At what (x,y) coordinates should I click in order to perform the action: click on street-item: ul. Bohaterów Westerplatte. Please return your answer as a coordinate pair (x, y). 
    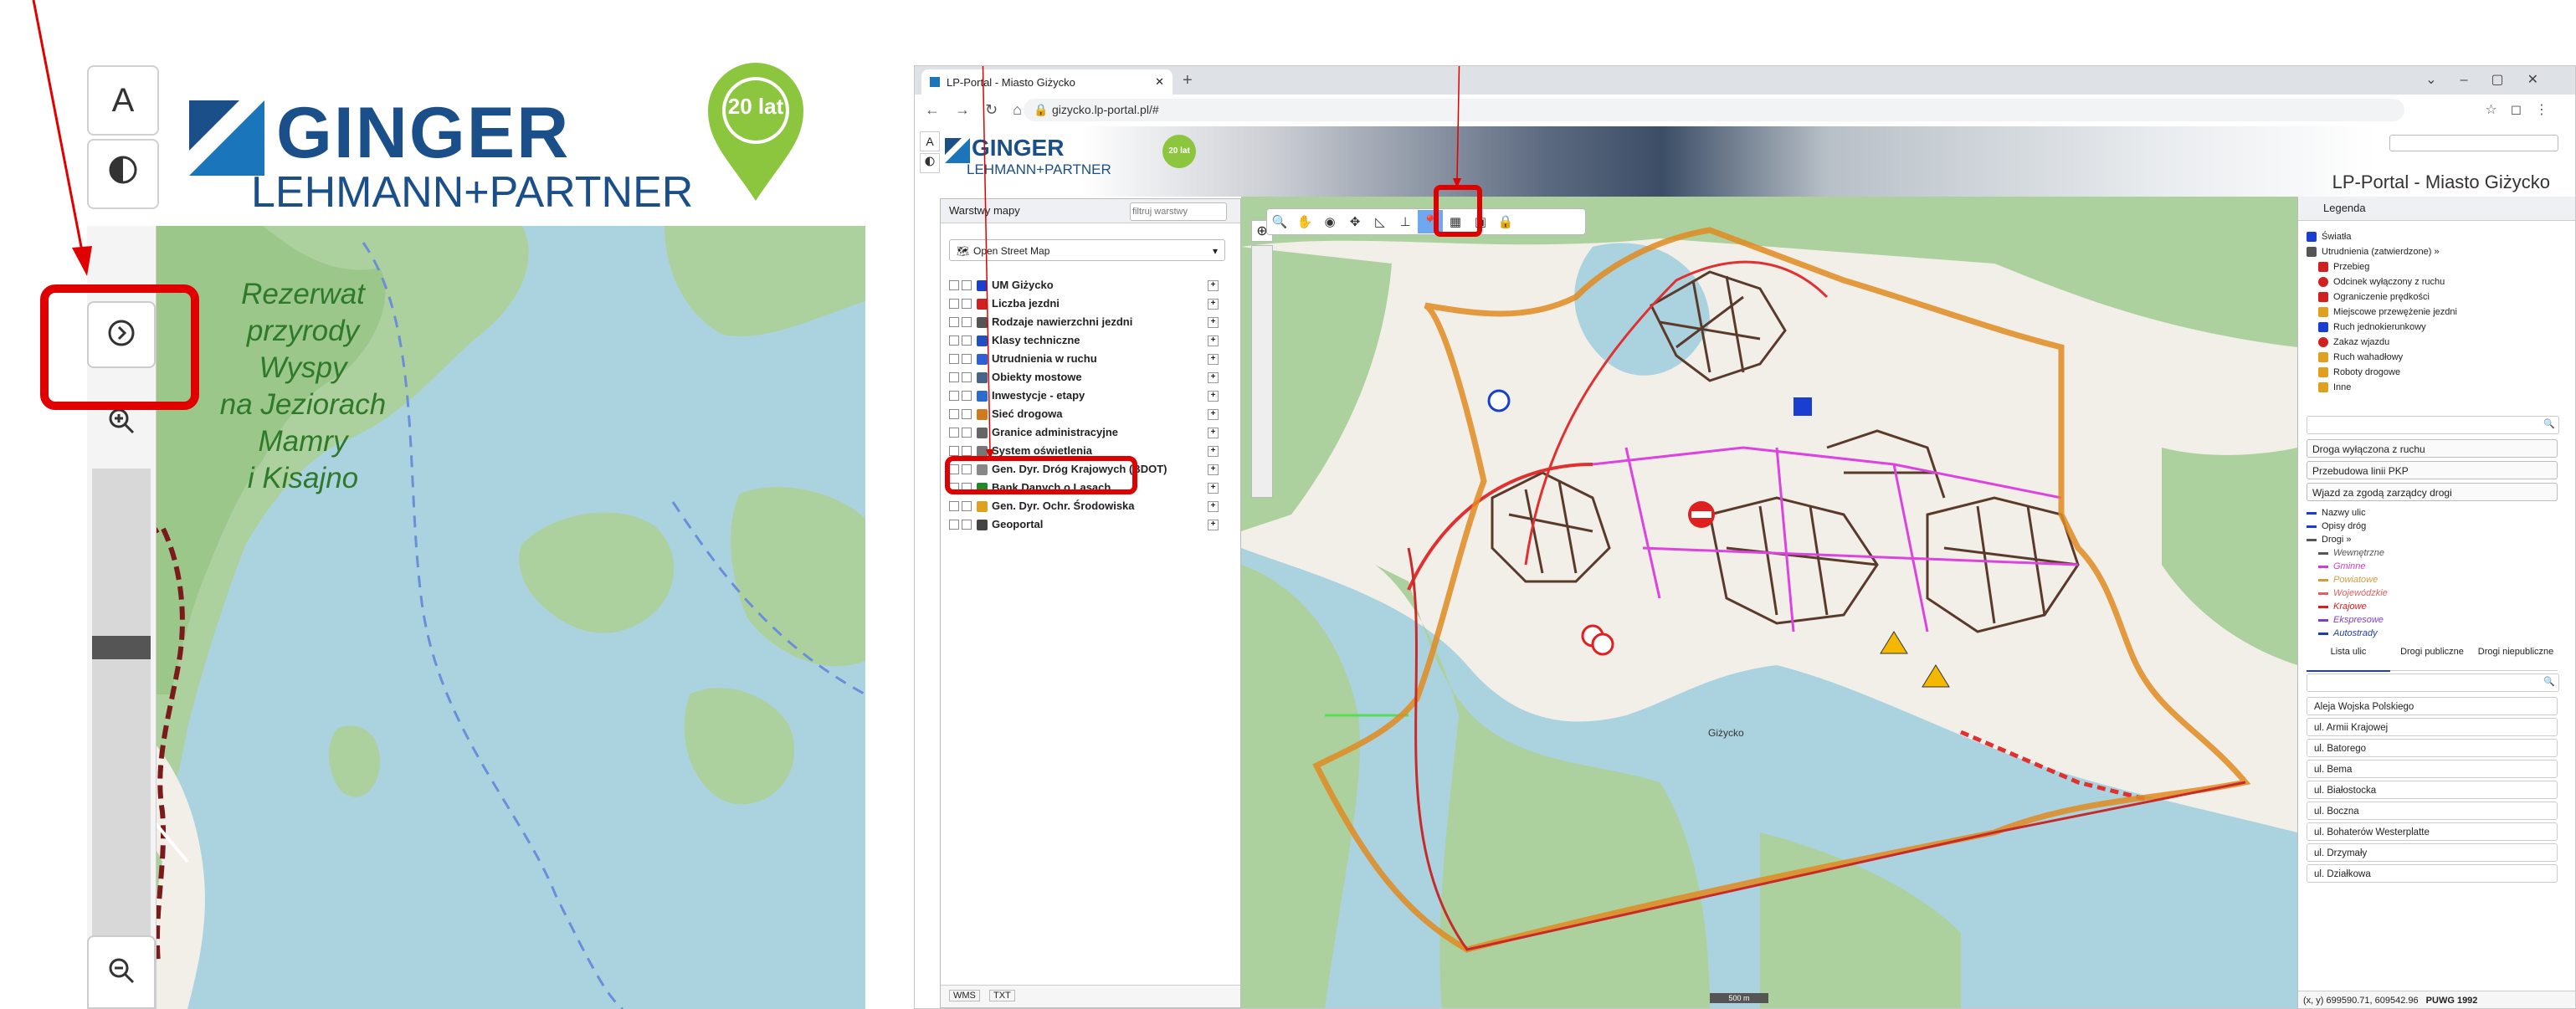
    Looking at the image, I should click on (2432, 831).